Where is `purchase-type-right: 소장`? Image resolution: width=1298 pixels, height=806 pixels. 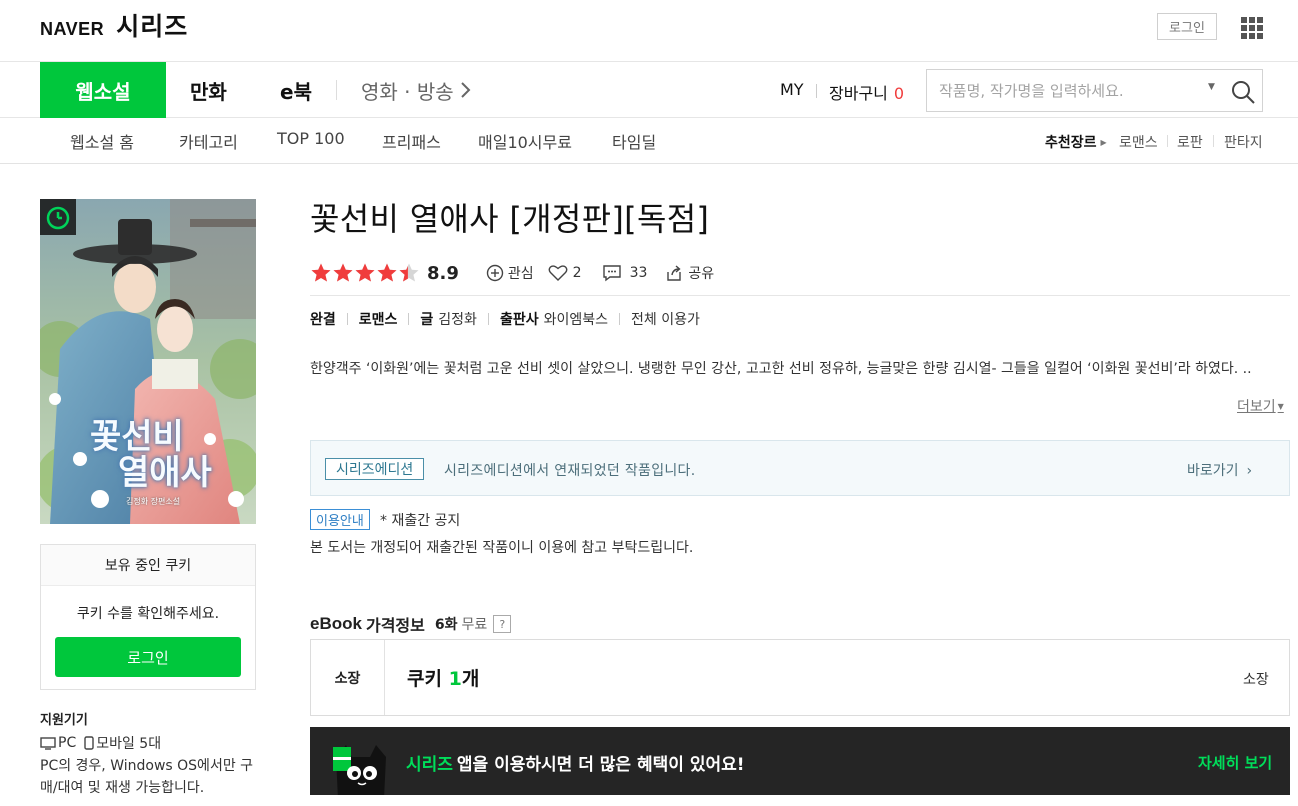
purchase-type-right: 소장 is located at coordinates (1256, 680).